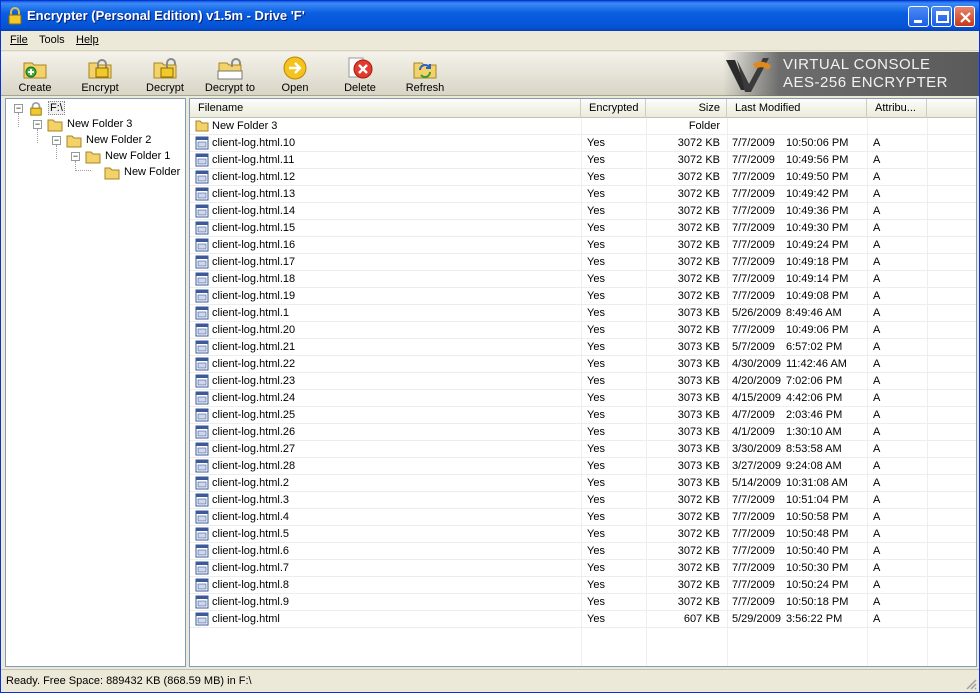 The image size is (980, 693). What do you see at coordinates (964, 16) in the screenshot?
I see `close-button` at bounding box center [964, 16].